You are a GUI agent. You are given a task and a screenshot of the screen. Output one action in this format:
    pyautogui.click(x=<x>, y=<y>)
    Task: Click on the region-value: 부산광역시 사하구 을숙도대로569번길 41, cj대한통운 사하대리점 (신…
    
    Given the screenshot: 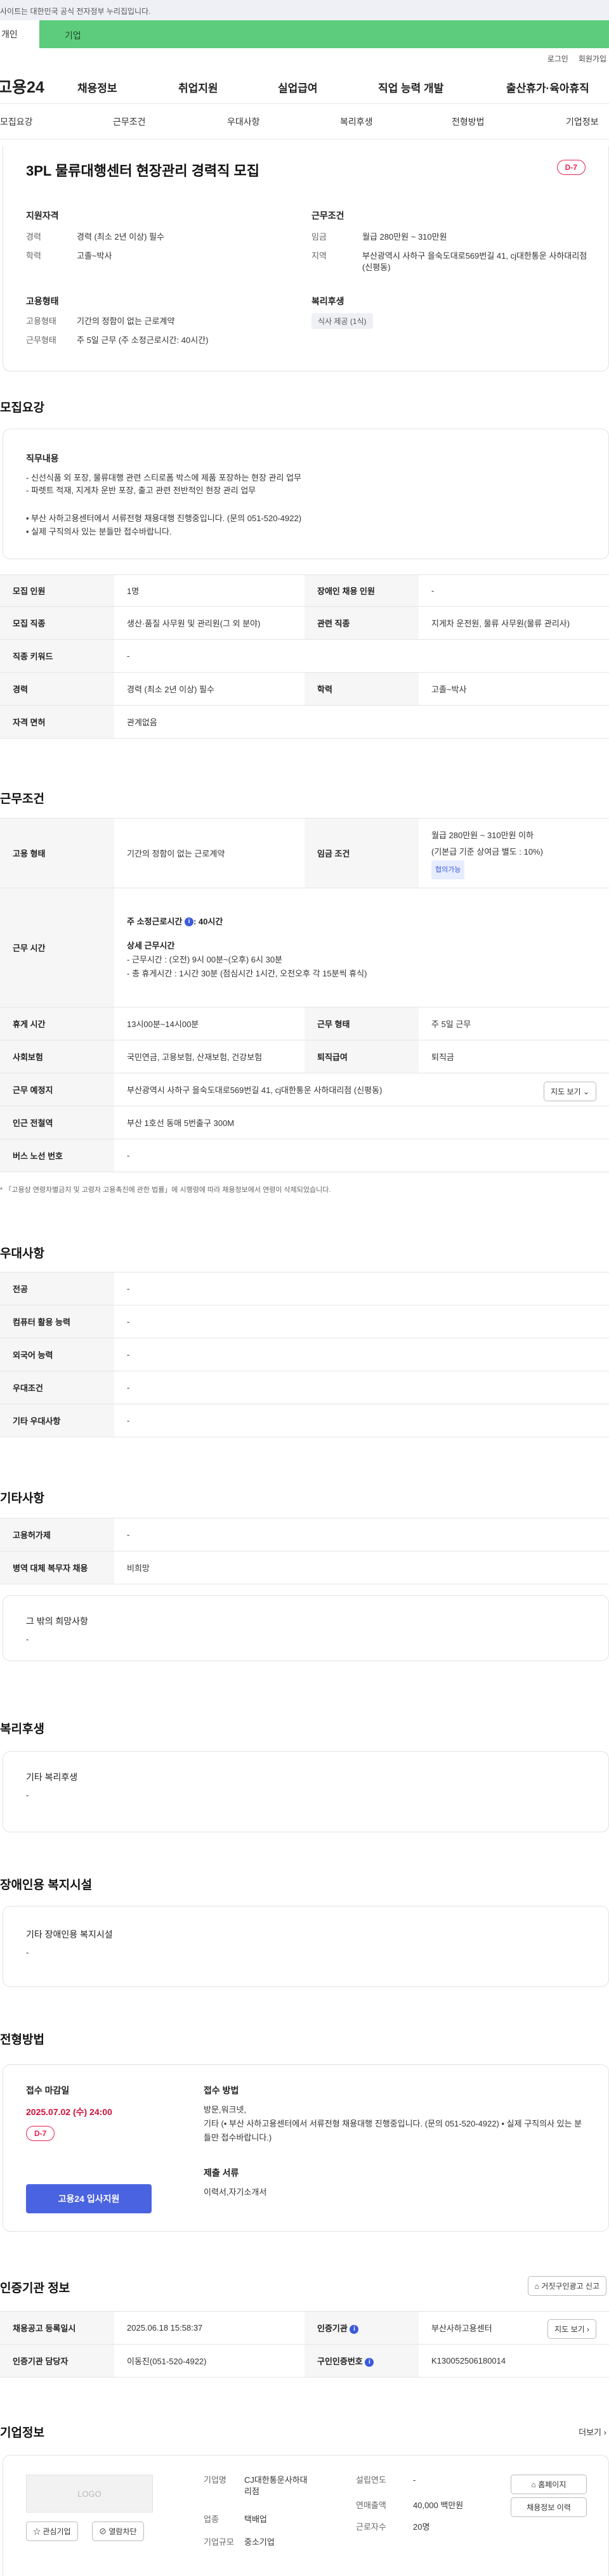 What is the action you would take?
    pyautogui.click(x=475, y=261)
    